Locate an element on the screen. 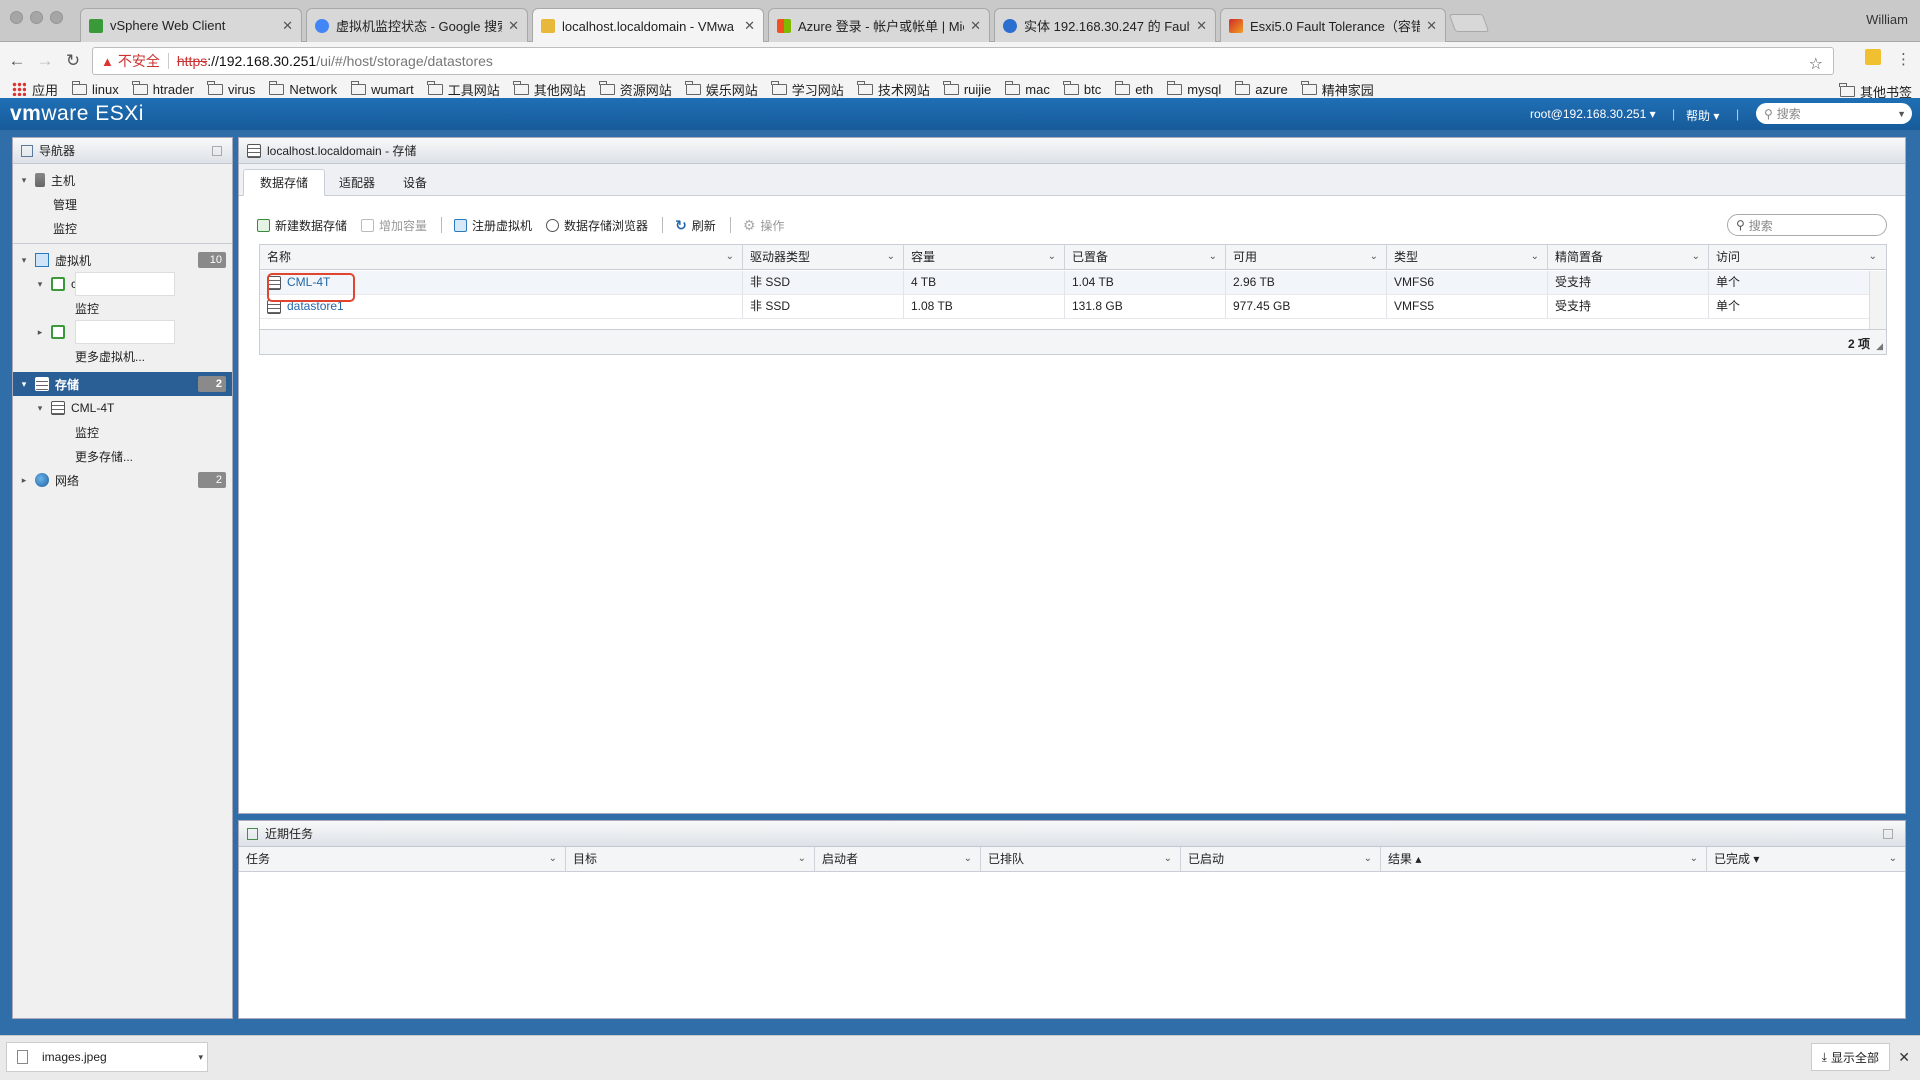  column-header-capacity: 容量 ⌄ is located at coordinates (984, 257).